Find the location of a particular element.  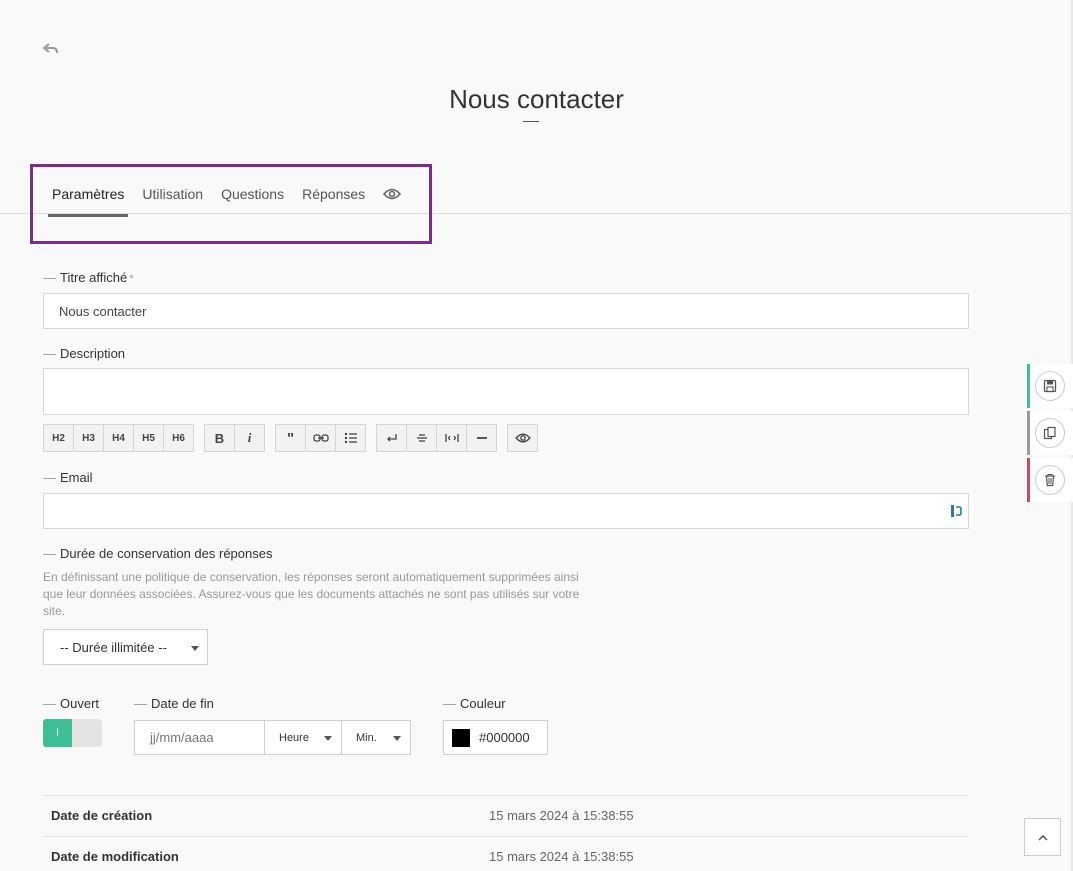

save-icon is located at coordinates (1050, 386).